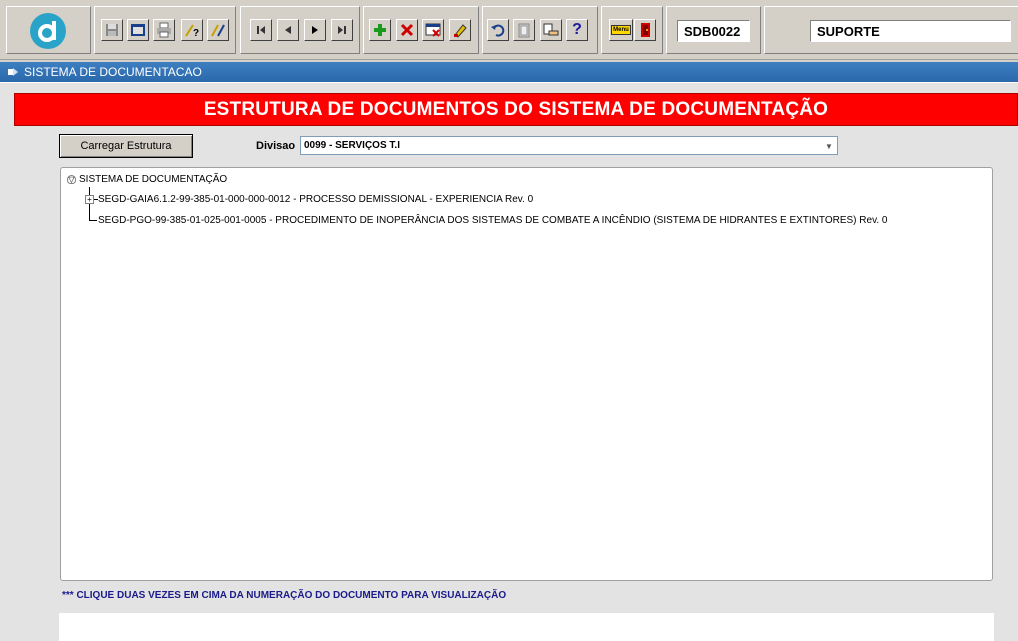 This screenshot has width=1018, height=641. I want to click on undo-icon, so click(498, 30).